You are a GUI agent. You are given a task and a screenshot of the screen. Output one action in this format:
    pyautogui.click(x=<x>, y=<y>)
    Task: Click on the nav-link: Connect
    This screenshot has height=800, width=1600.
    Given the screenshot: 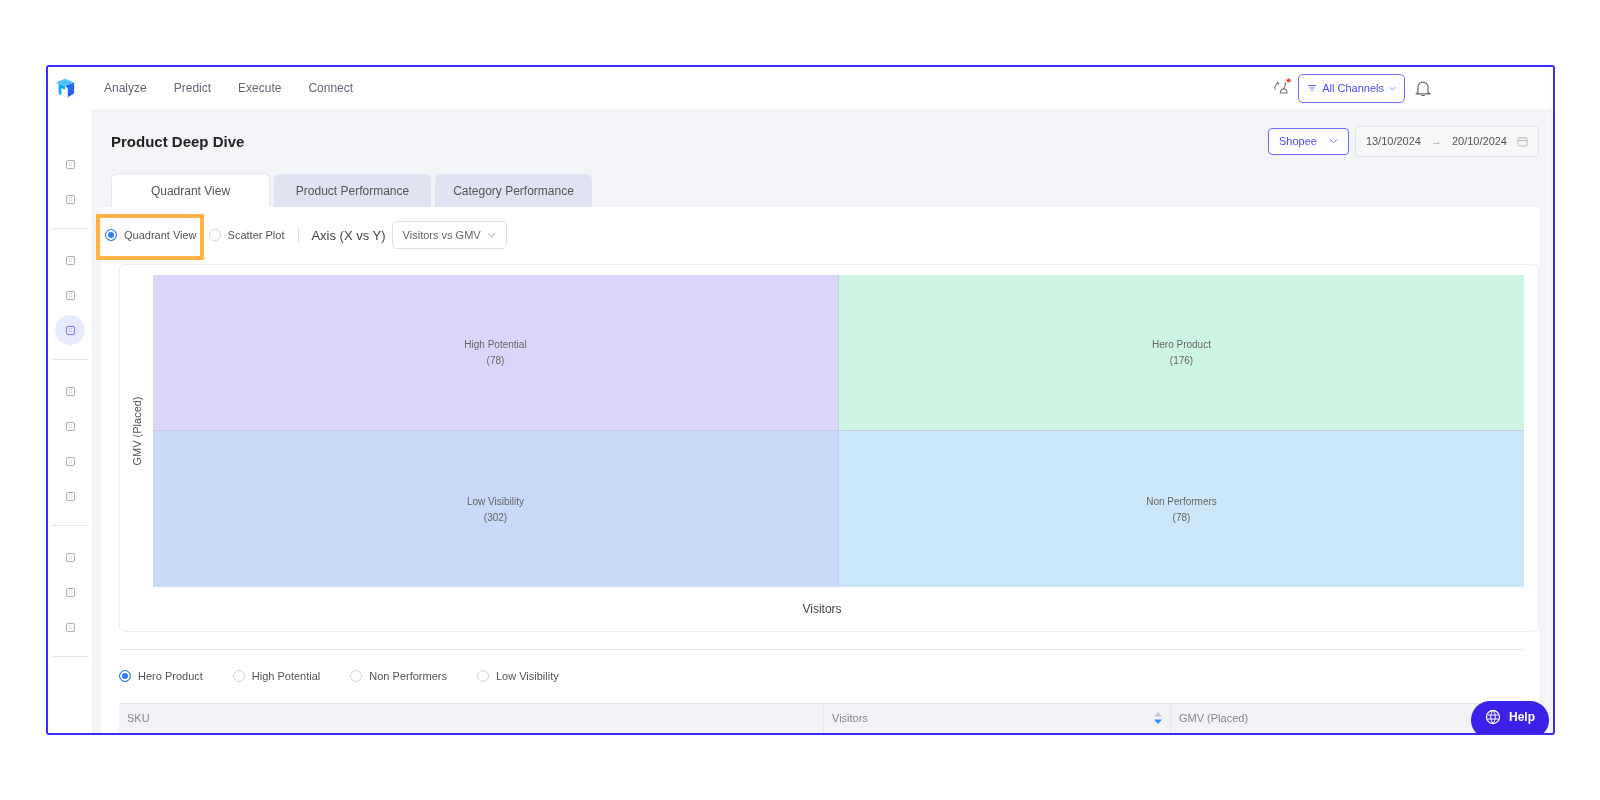 What is the action you would take?
    pyautogui.click(x=331, y=88)
    